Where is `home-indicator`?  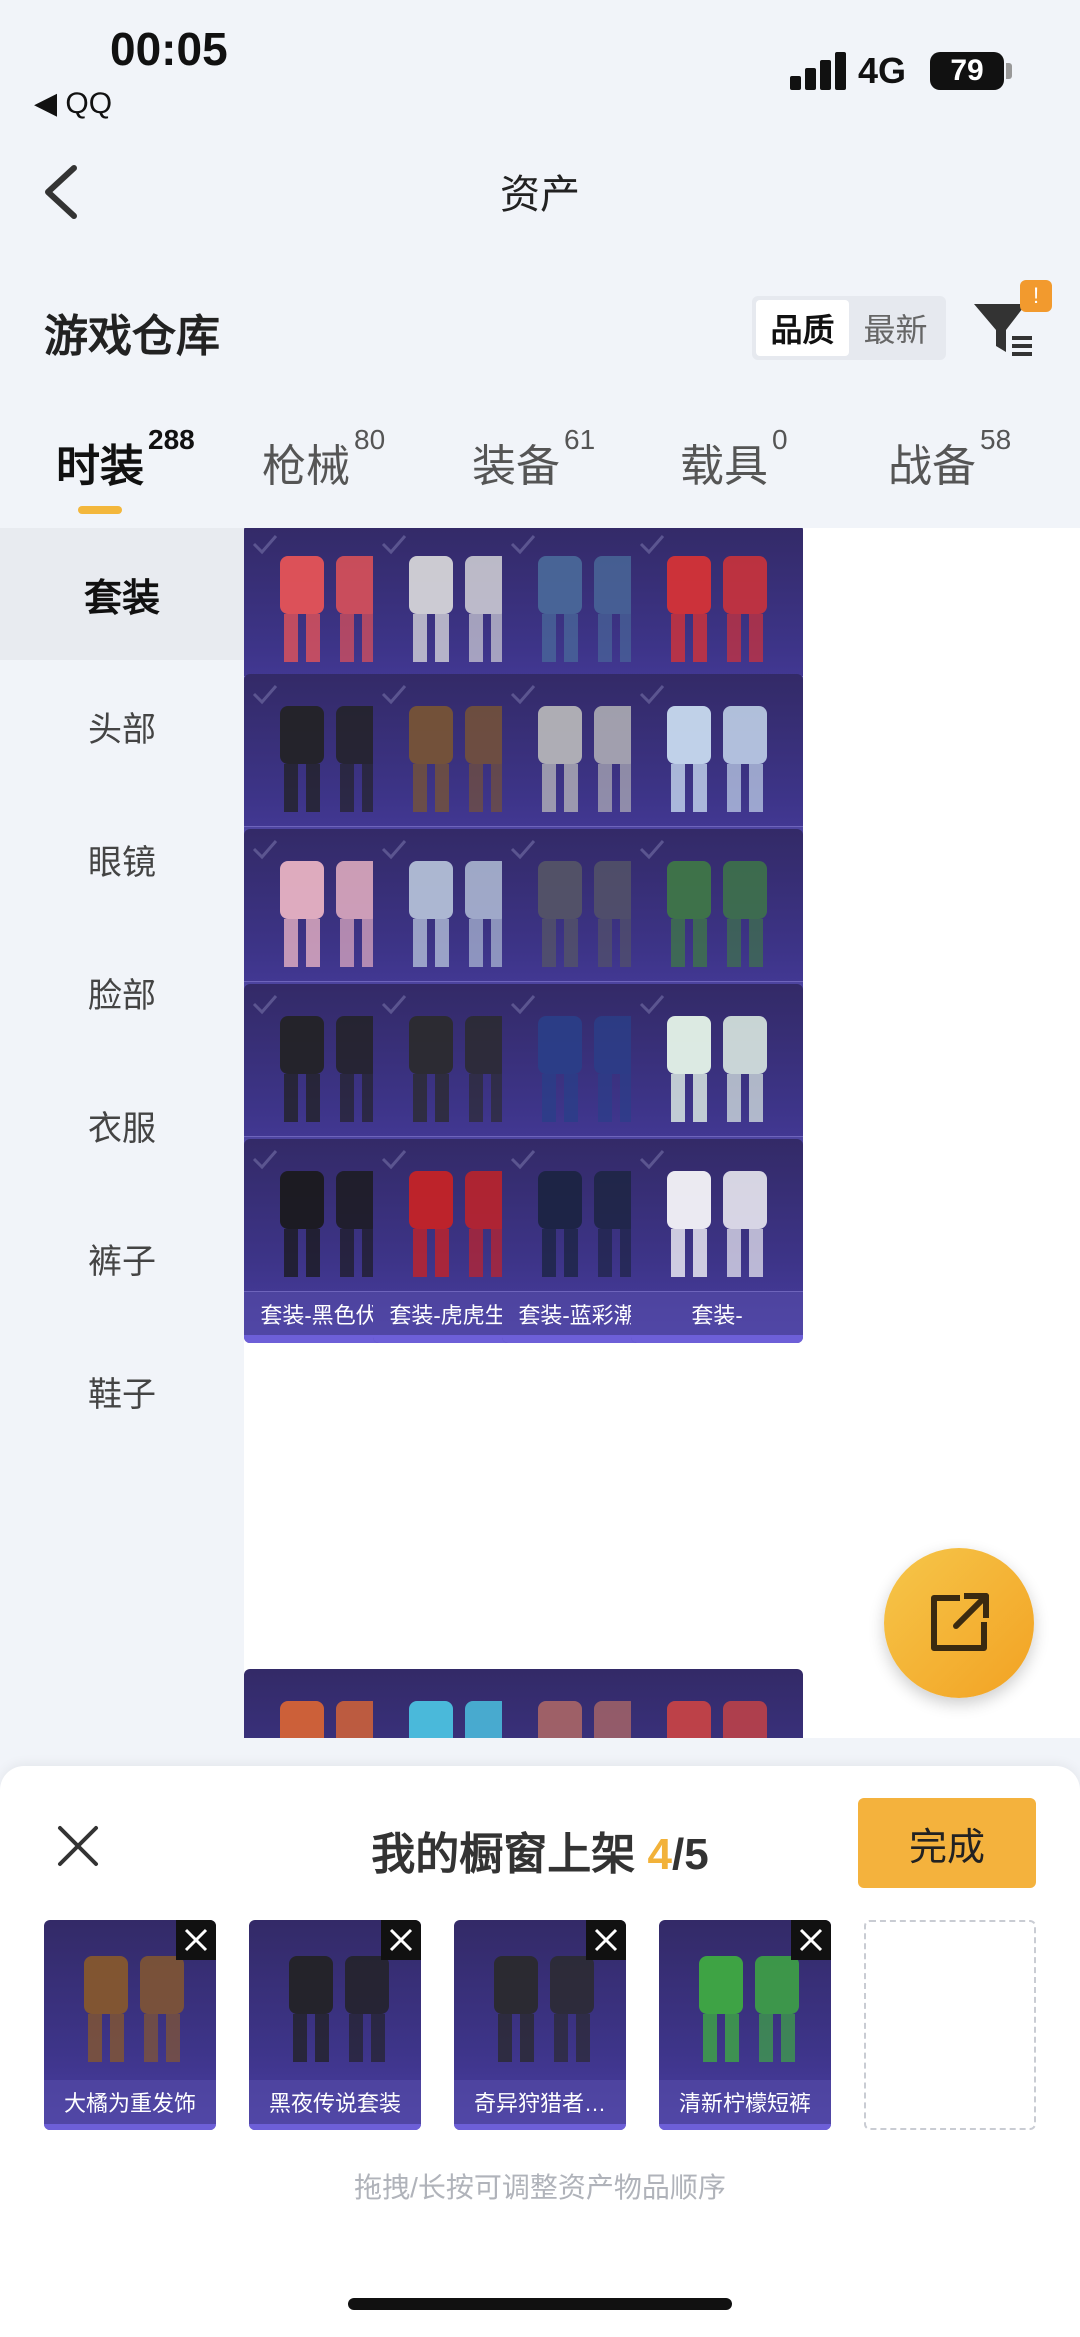 home-indicator is located at coordinates (540, 2304).